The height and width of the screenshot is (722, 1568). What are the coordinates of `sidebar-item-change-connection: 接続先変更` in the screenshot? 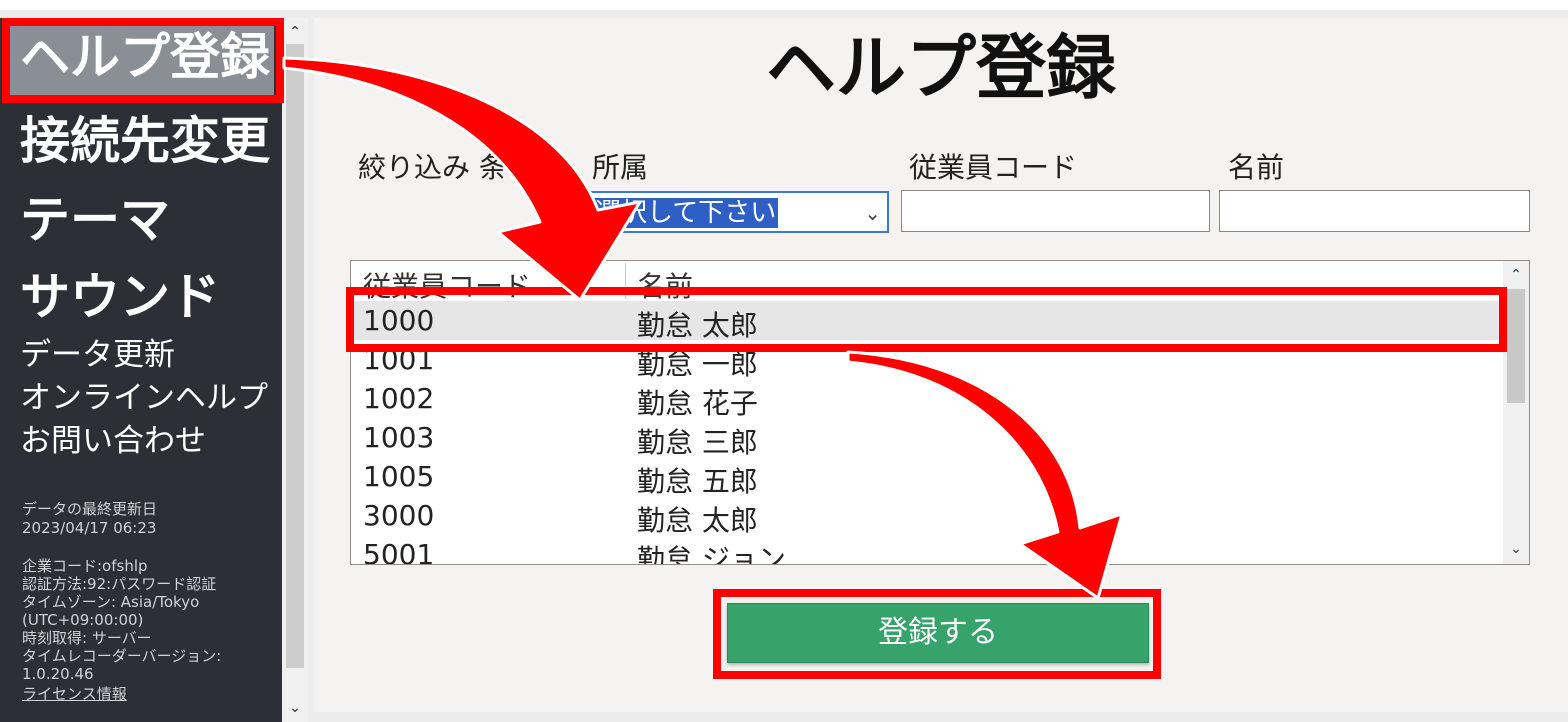 It's located at (145, 141).